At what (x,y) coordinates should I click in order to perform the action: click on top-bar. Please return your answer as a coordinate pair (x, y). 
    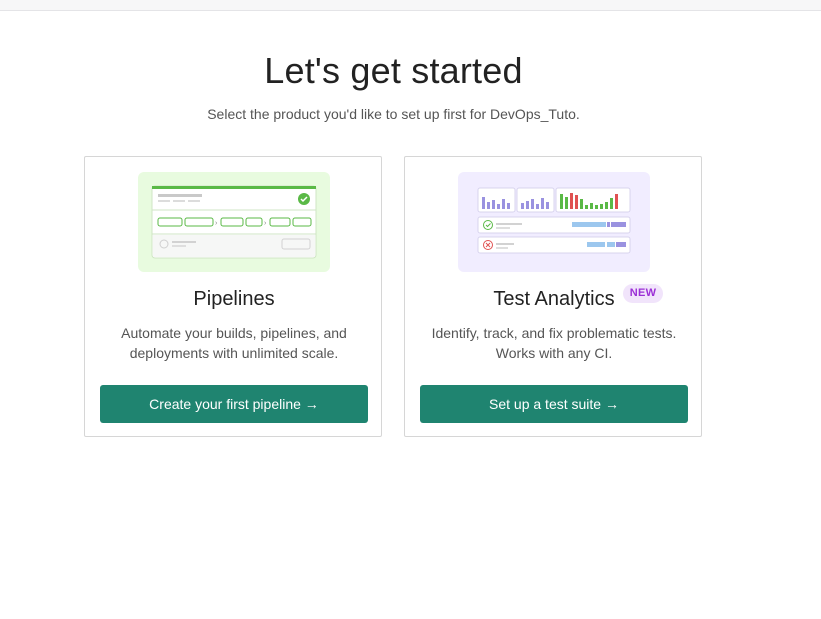
    Looking at the image, I should click on (410, 5).